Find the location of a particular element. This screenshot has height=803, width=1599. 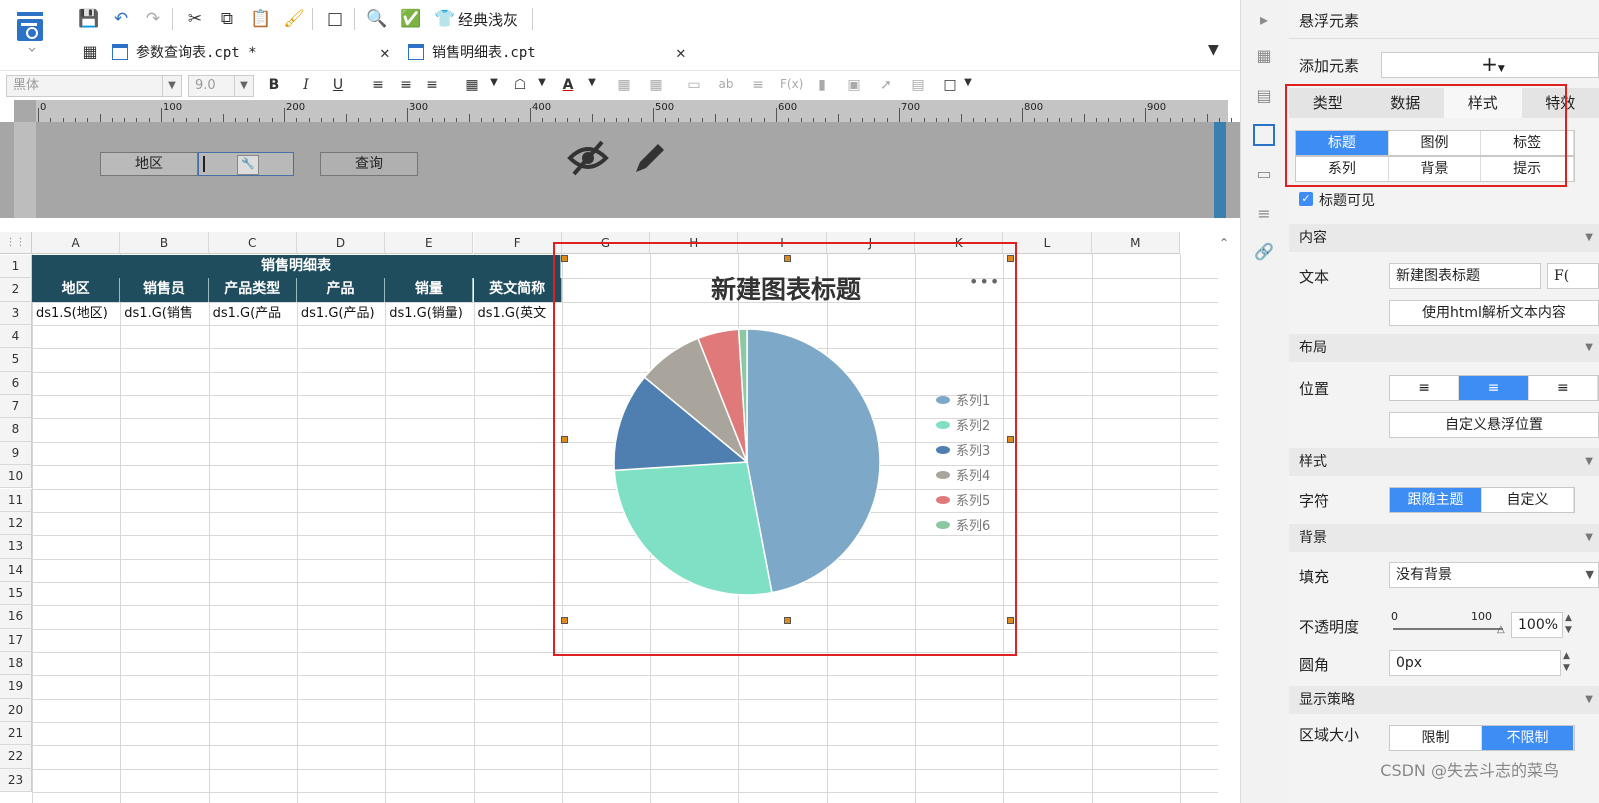

row-header: 21 is located at coordinates (16, 734).